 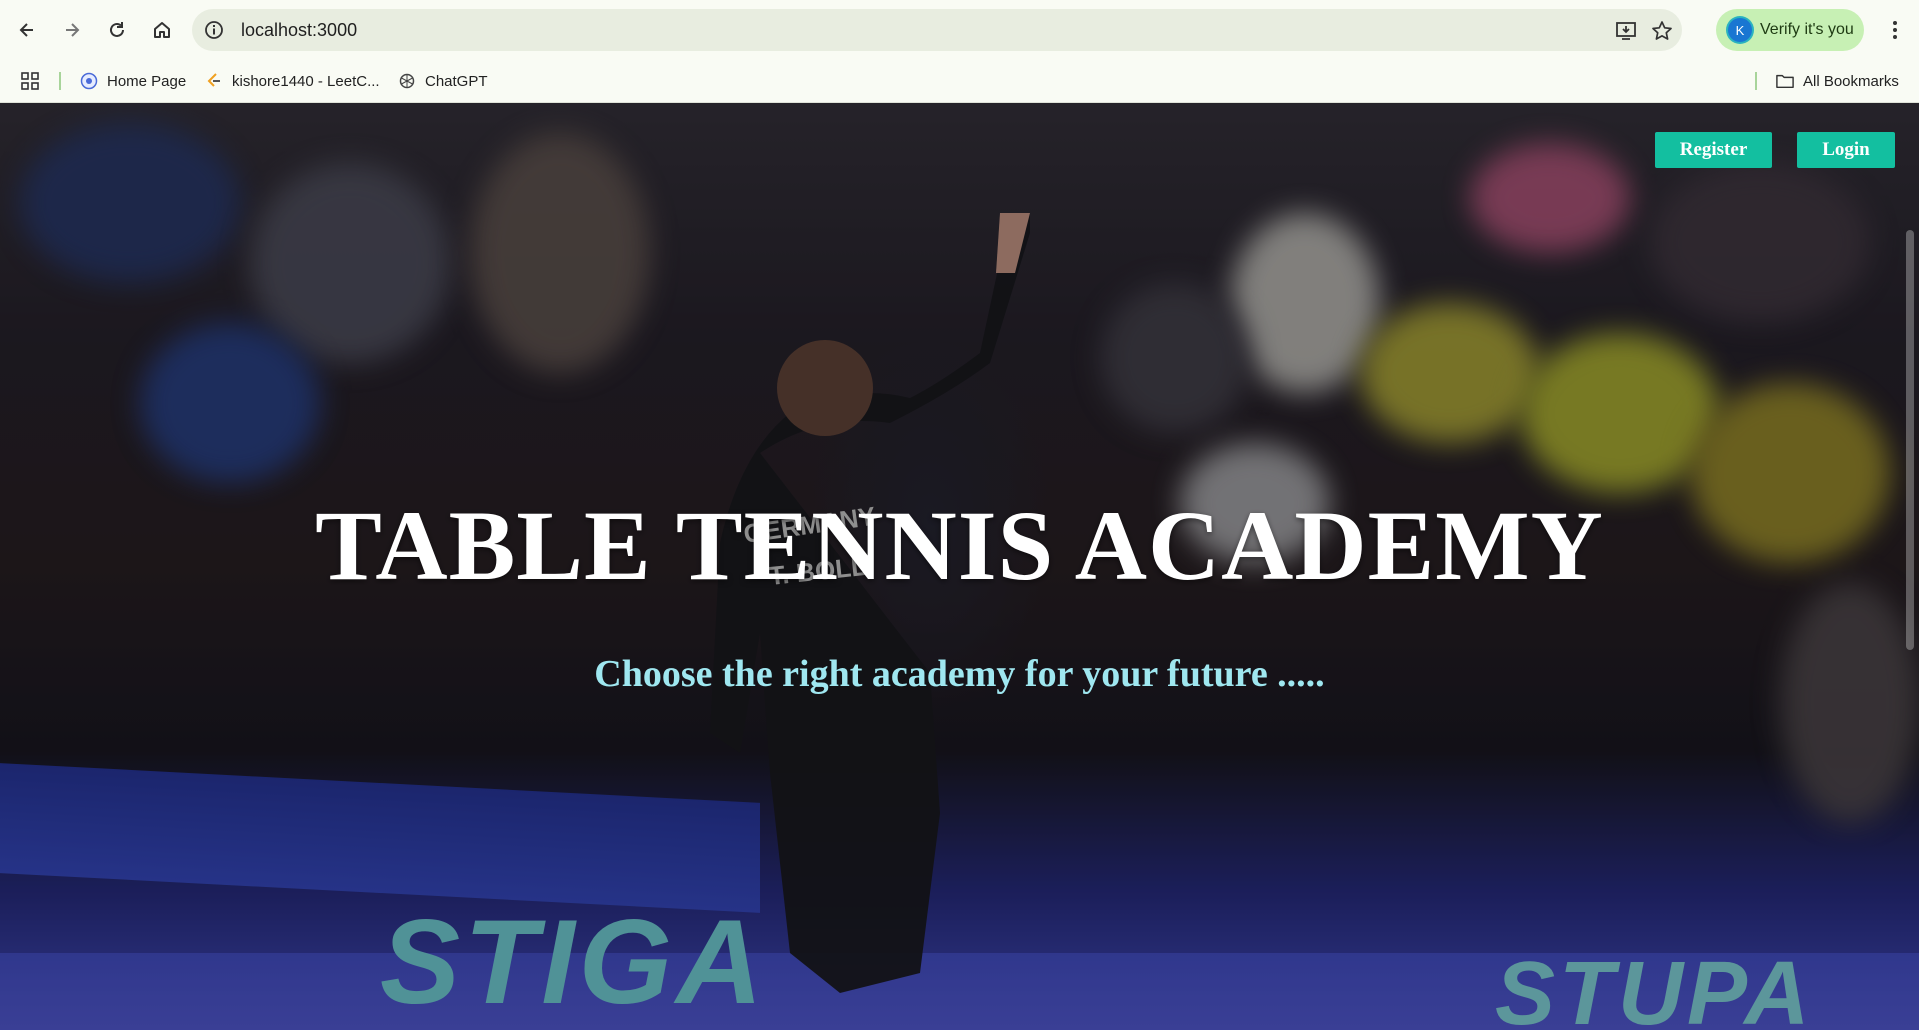 I want to click on bookmark-label: ChatGPT, so click(x=456, y=81).